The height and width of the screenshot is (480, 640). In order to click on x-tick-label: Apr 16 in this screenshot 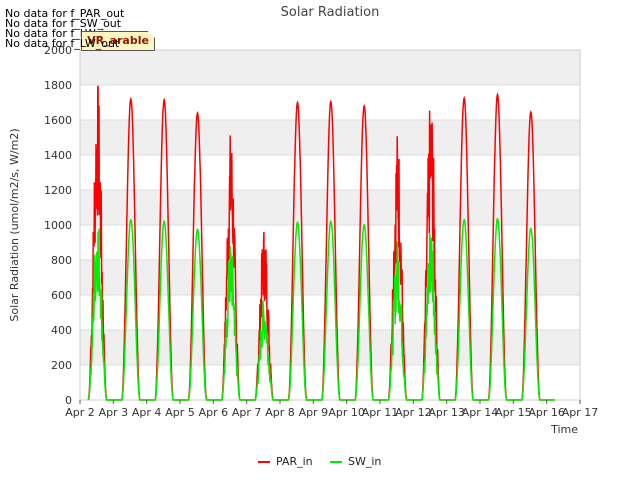, I will do `click(546, 412)`.